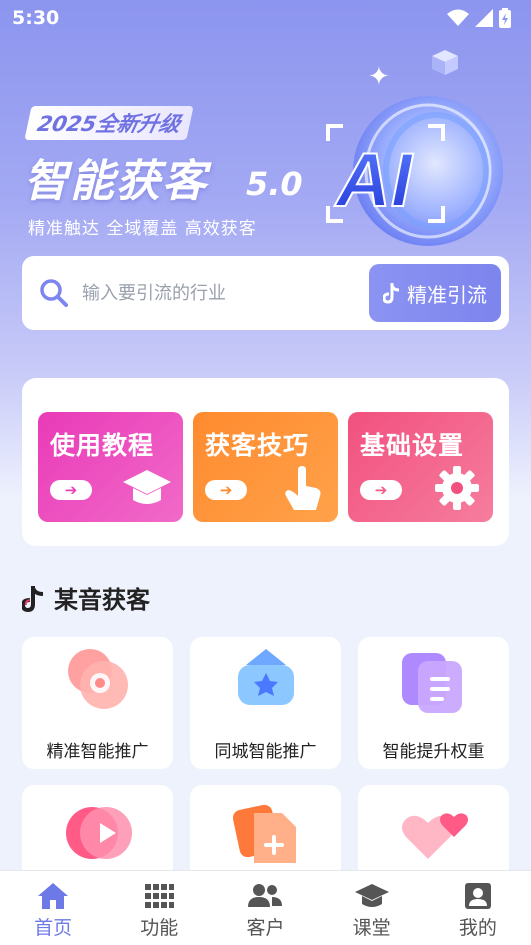  What do you see at coordinates (432, 683) in the screenshot?
I see `document-stack-icon` at bounding box center [432, 683].